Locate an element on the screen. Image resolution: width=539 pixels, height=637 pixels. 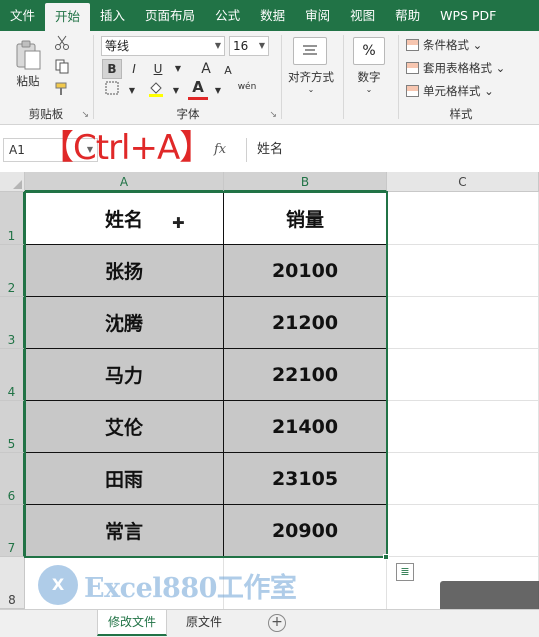
group-label-styles: 样式 is located at coordinates (461, 114).